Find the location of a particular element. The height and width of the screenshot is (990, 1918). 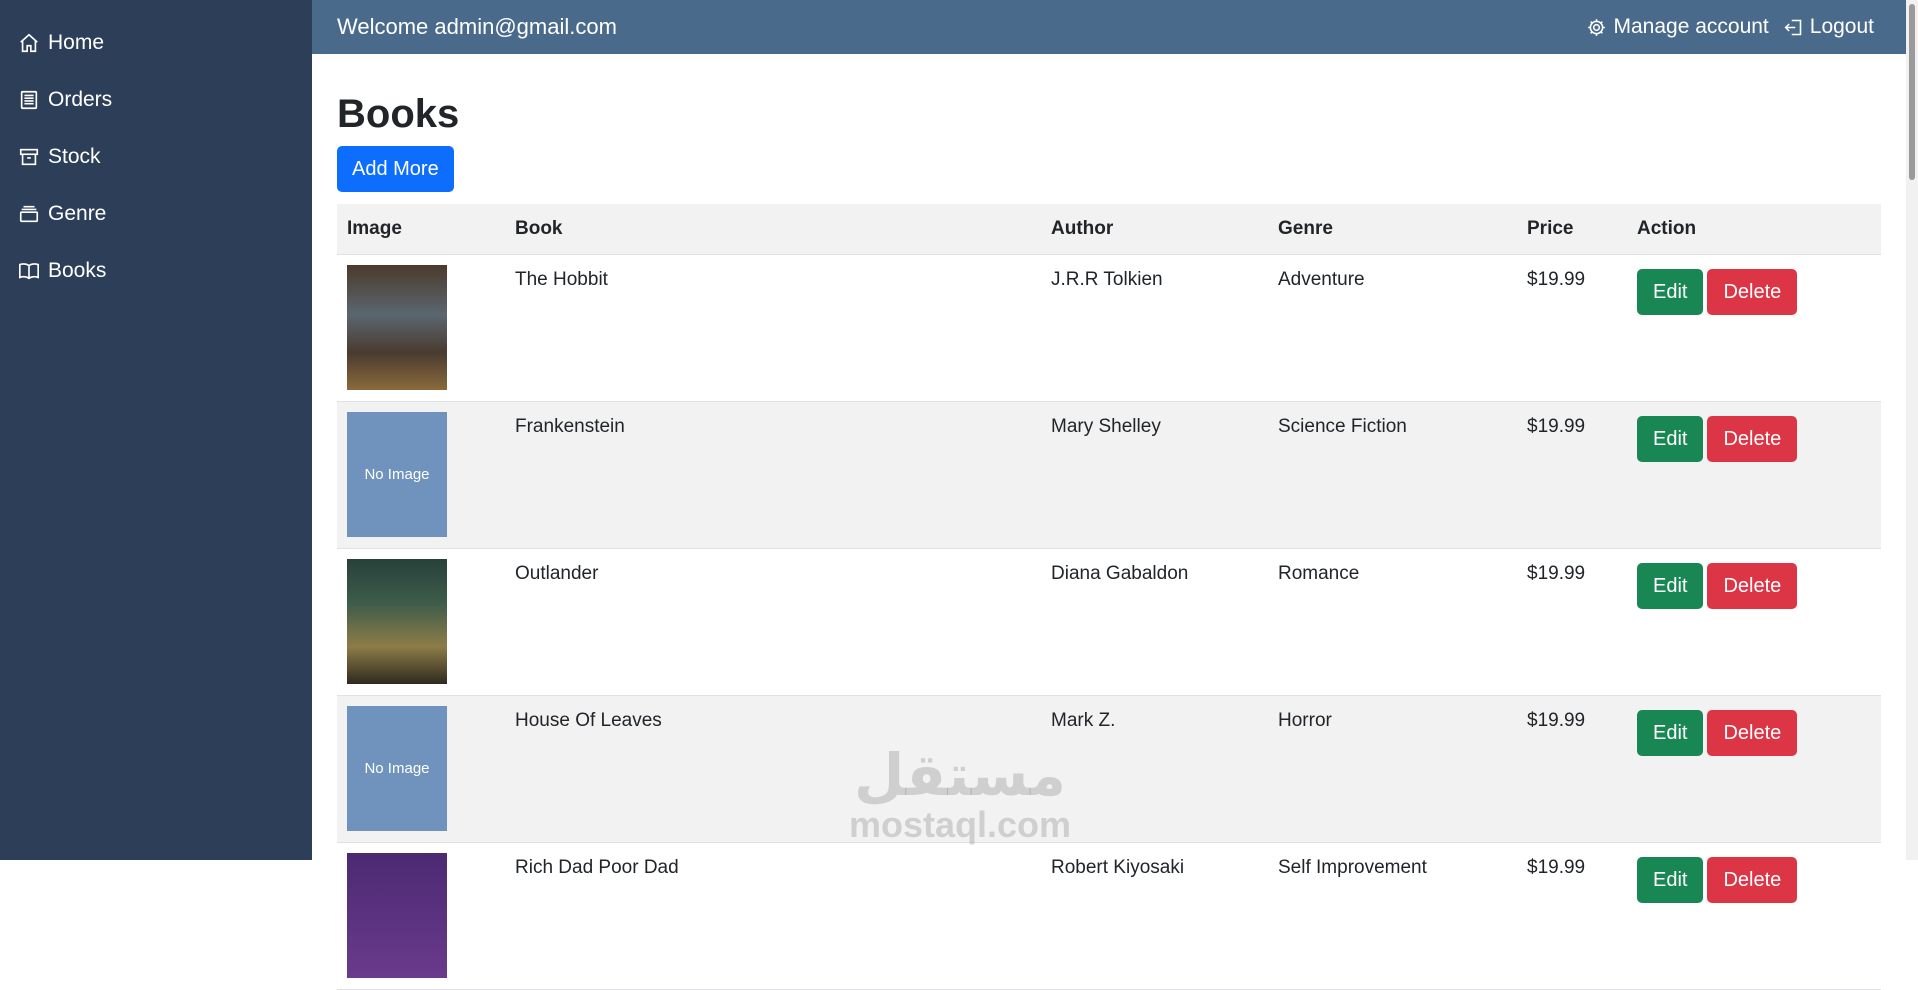

top-actions: Manage account Logout is located at coordinates (1746, 27).